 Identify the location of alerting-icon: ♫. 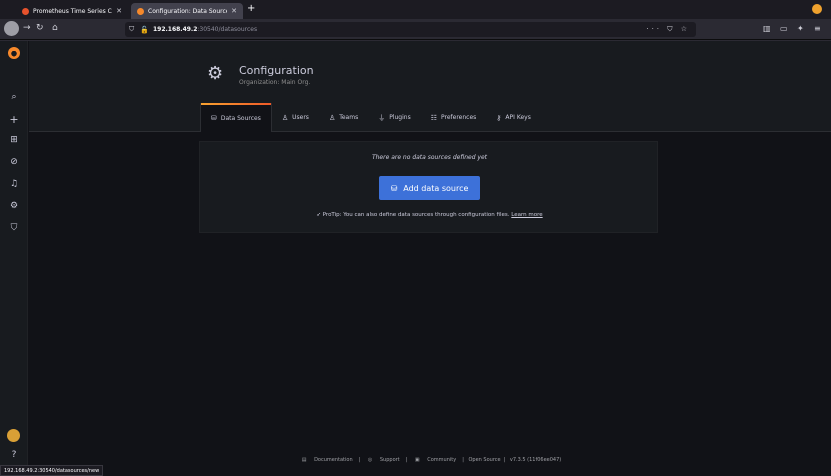
(14, 184).